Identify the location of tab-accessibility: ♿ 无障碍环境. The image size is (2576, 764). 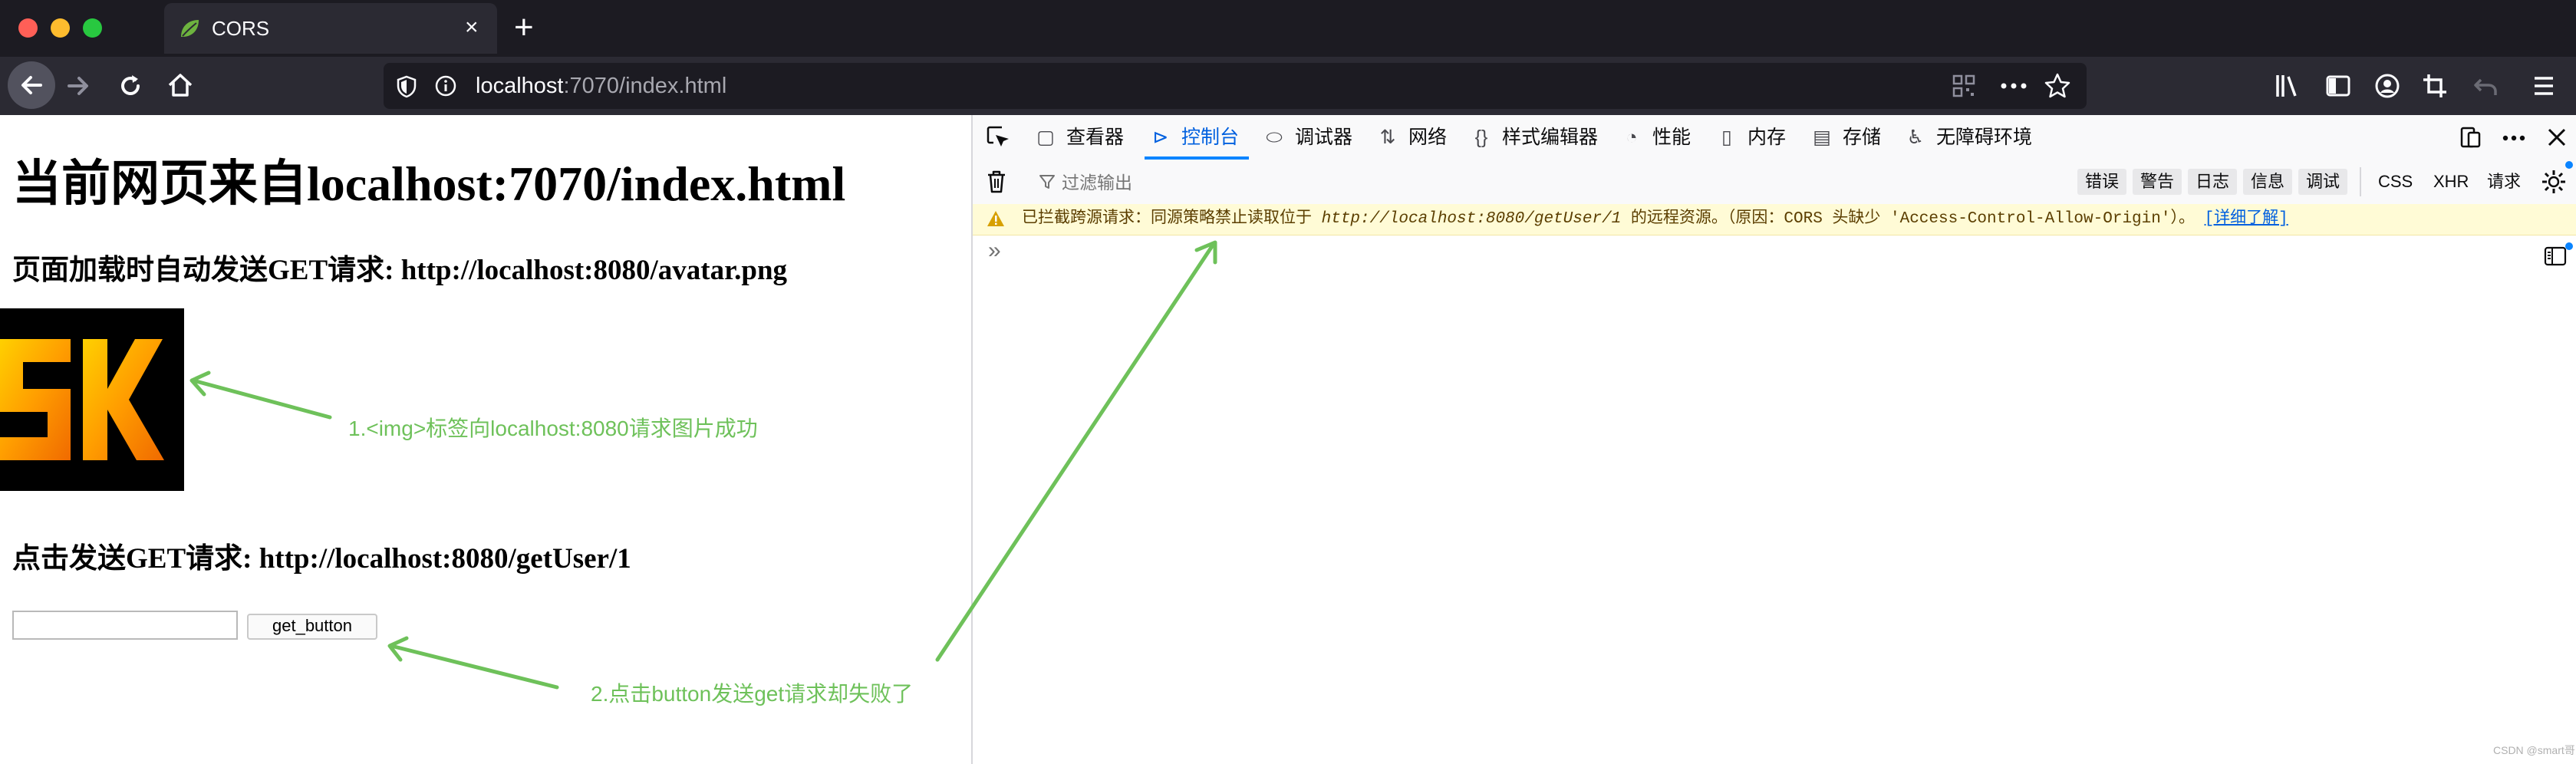
(1967, 137).